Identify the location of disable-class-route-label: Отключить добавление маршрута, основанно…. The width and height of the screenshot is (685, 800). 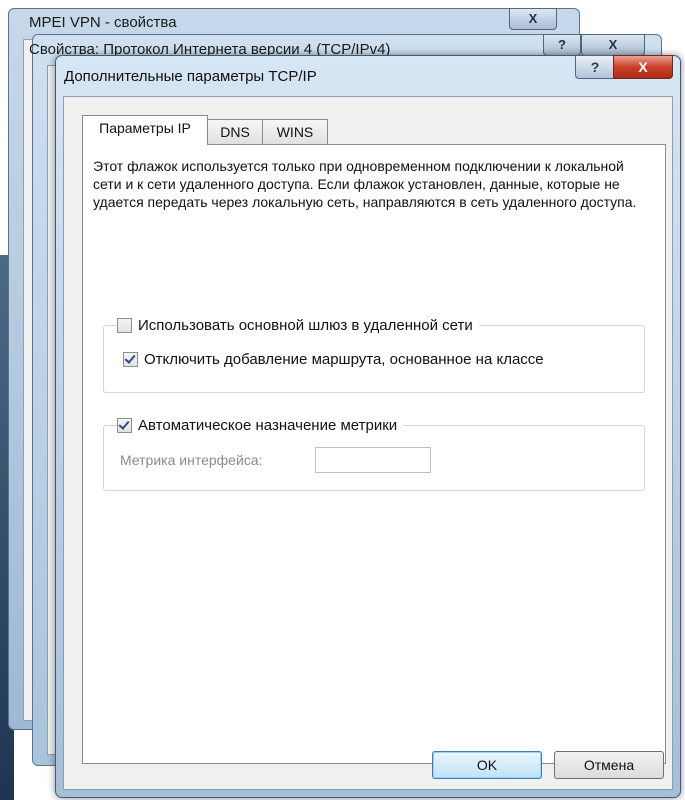
(344, 359).